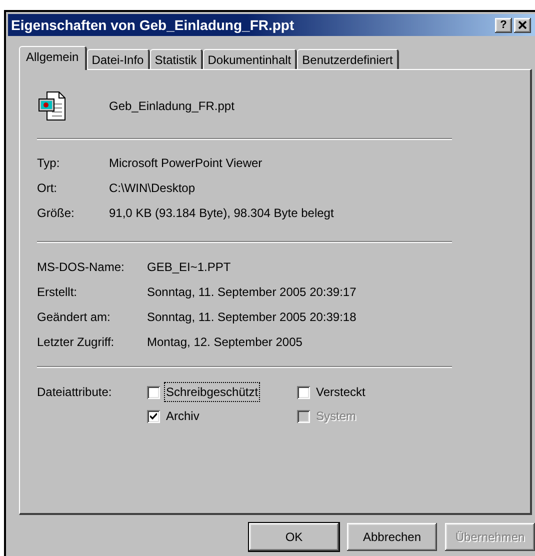 This screenshot has width=535, height=556. Describe the element at coordinates (49, 163) in the screenshot. I see `property-label: Typ:` at that location.